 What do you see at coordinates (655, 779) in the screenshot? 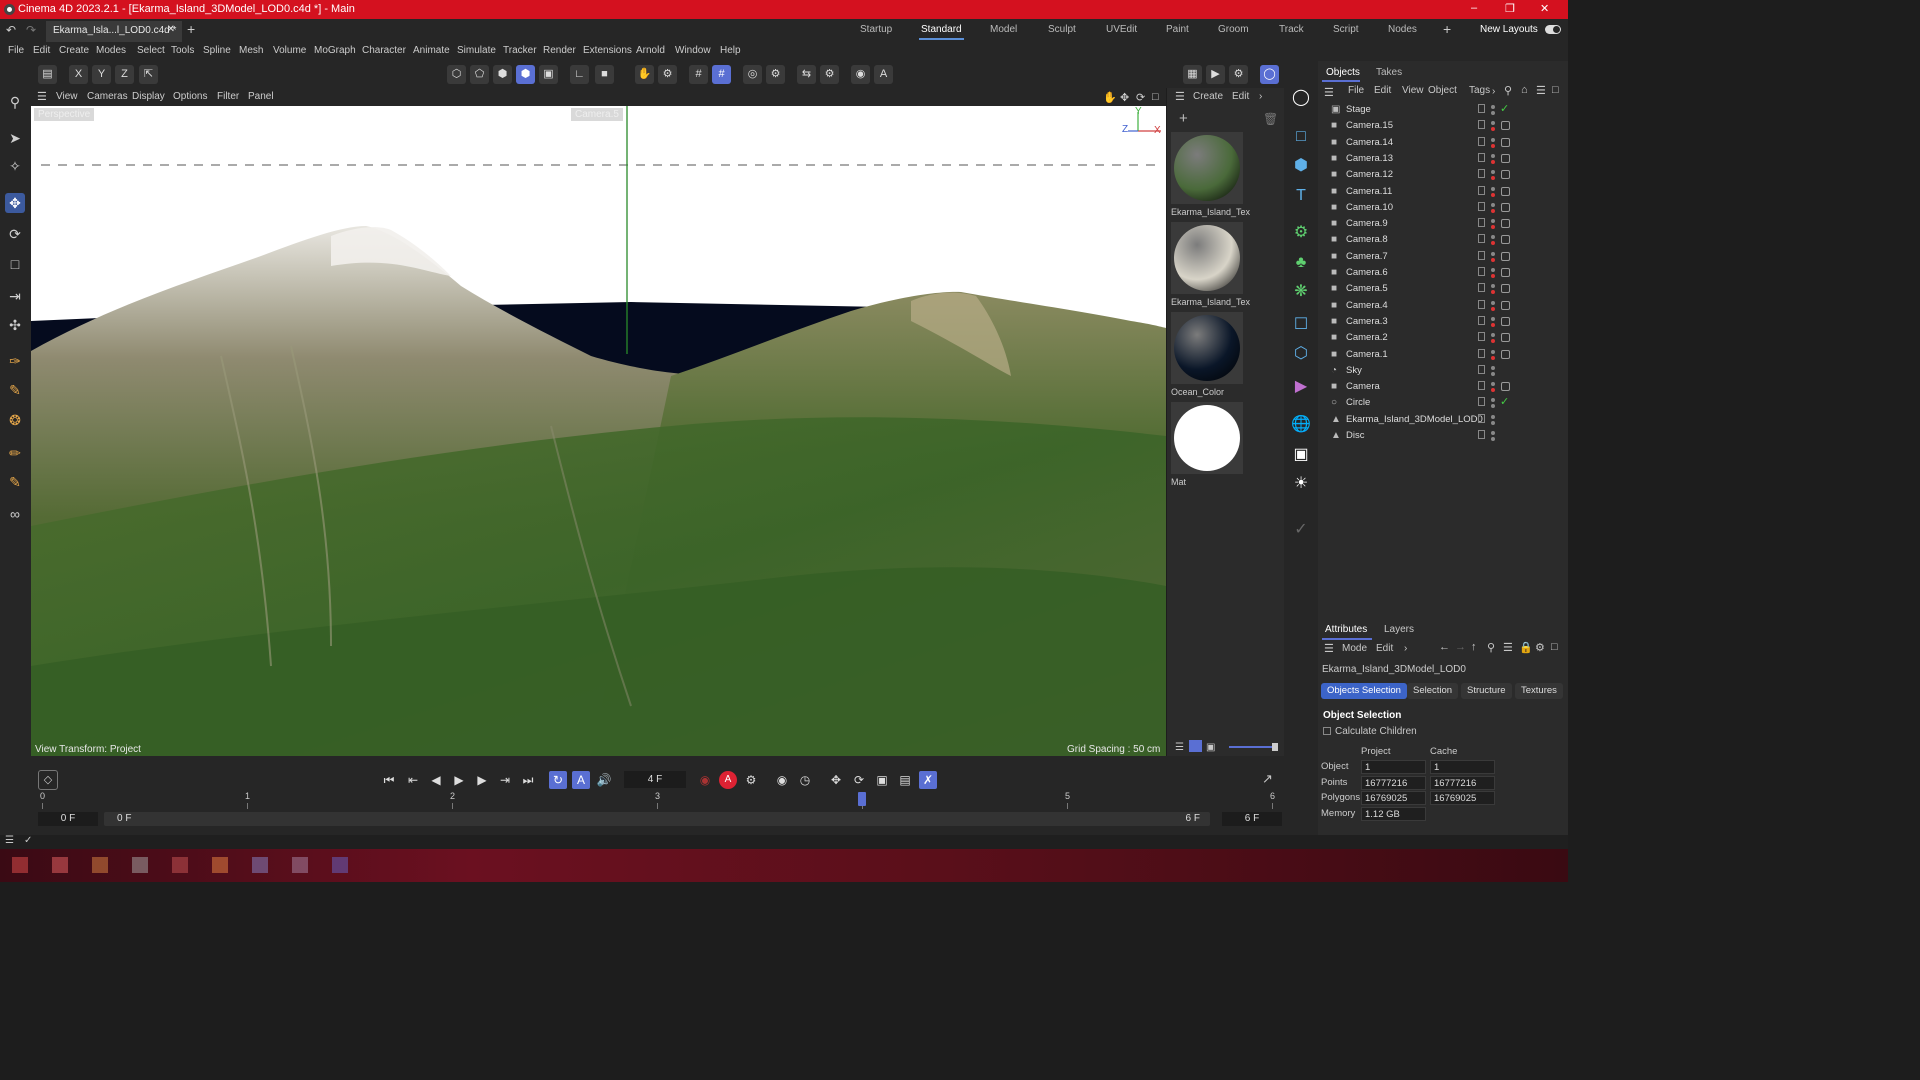
I see `current-frame-field: 4 F` at bounding box center [655, 779].